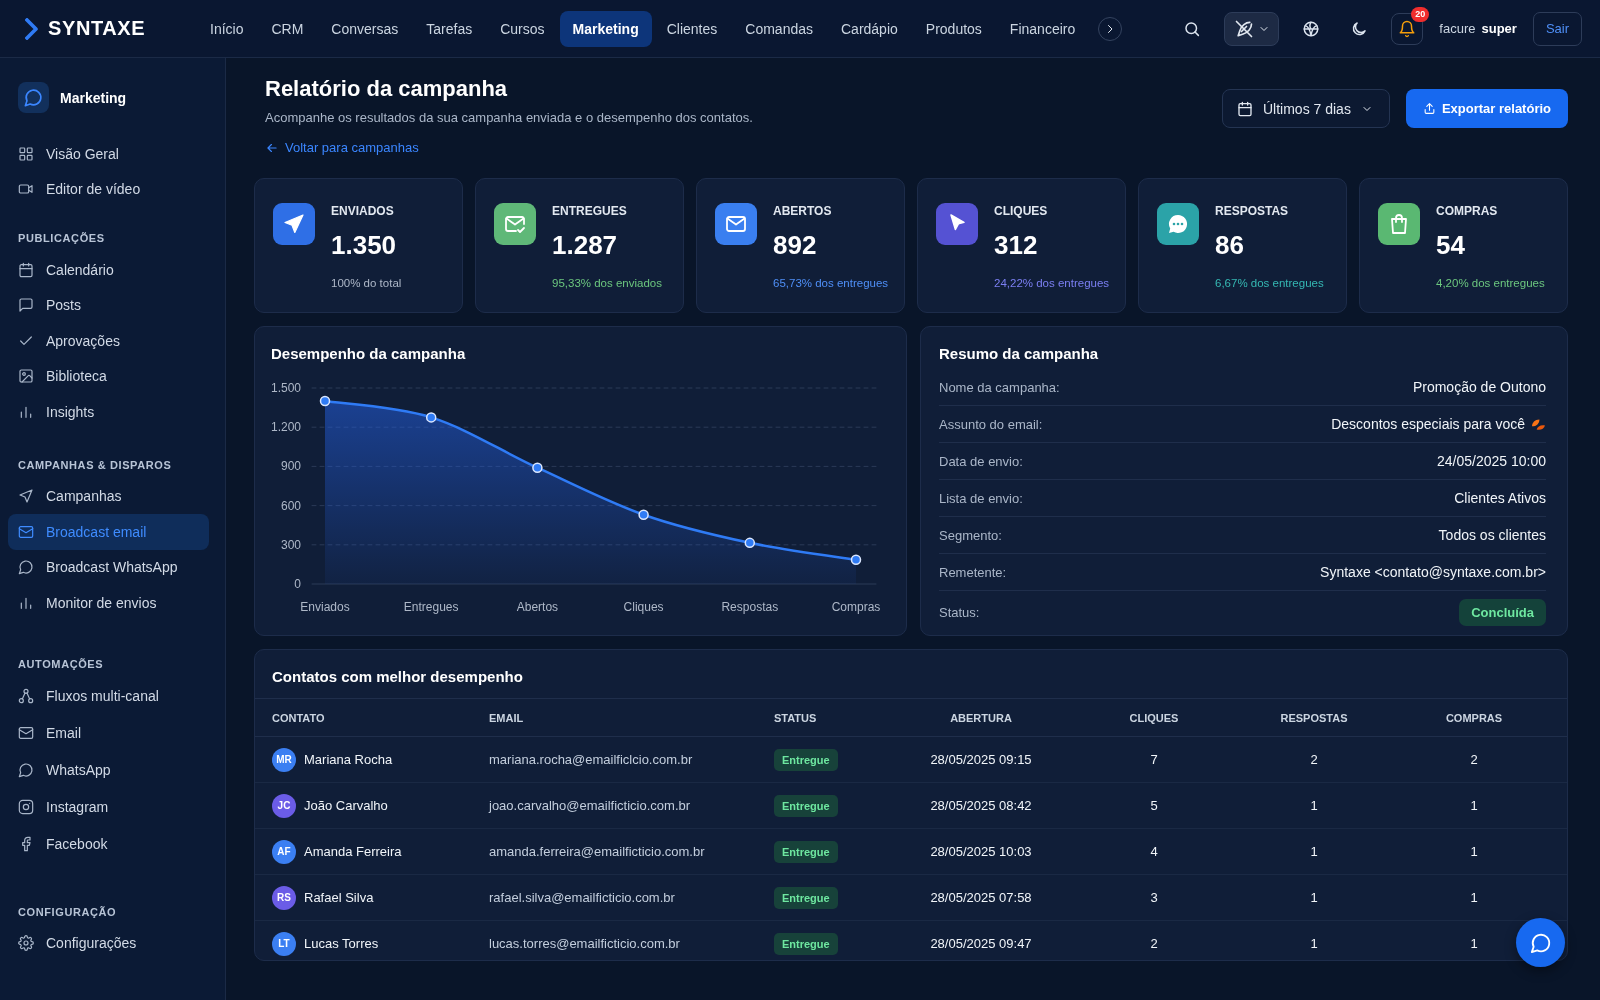 The height and width of the screenshot is (1000, 1600). What do you see at coordinates (1359, 28) in the screenshot?
I see `moon-icon` at bounding box center [1359, 28].